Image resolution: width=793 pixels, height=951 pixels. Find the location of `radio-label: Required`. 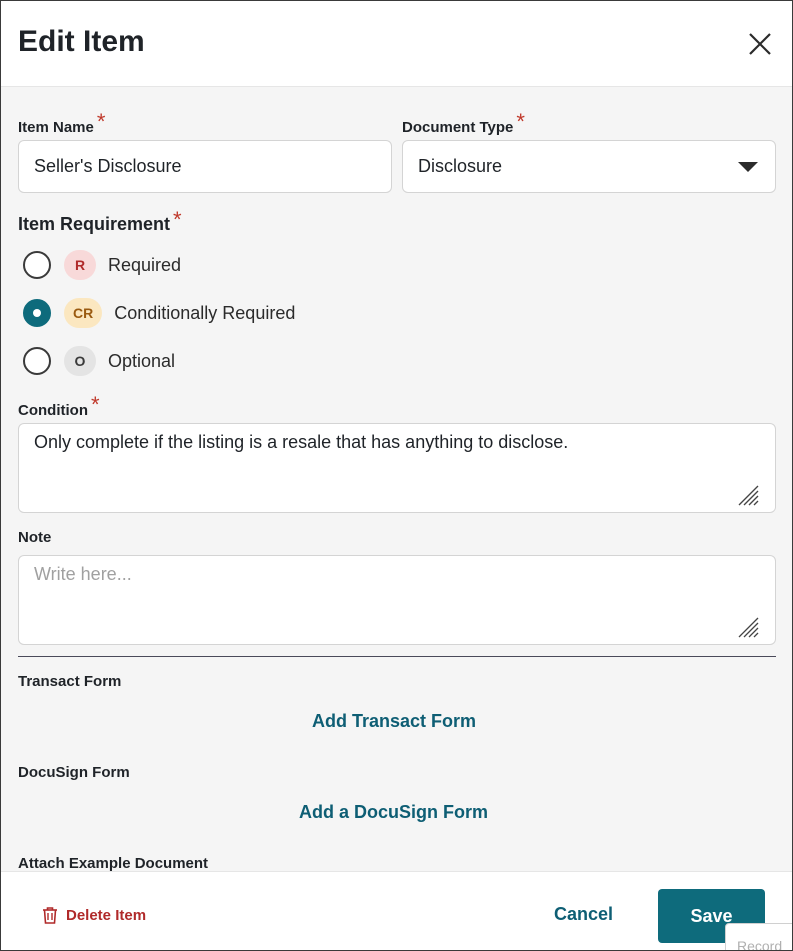

radio-label: Required is located at coordinates (145, 264).